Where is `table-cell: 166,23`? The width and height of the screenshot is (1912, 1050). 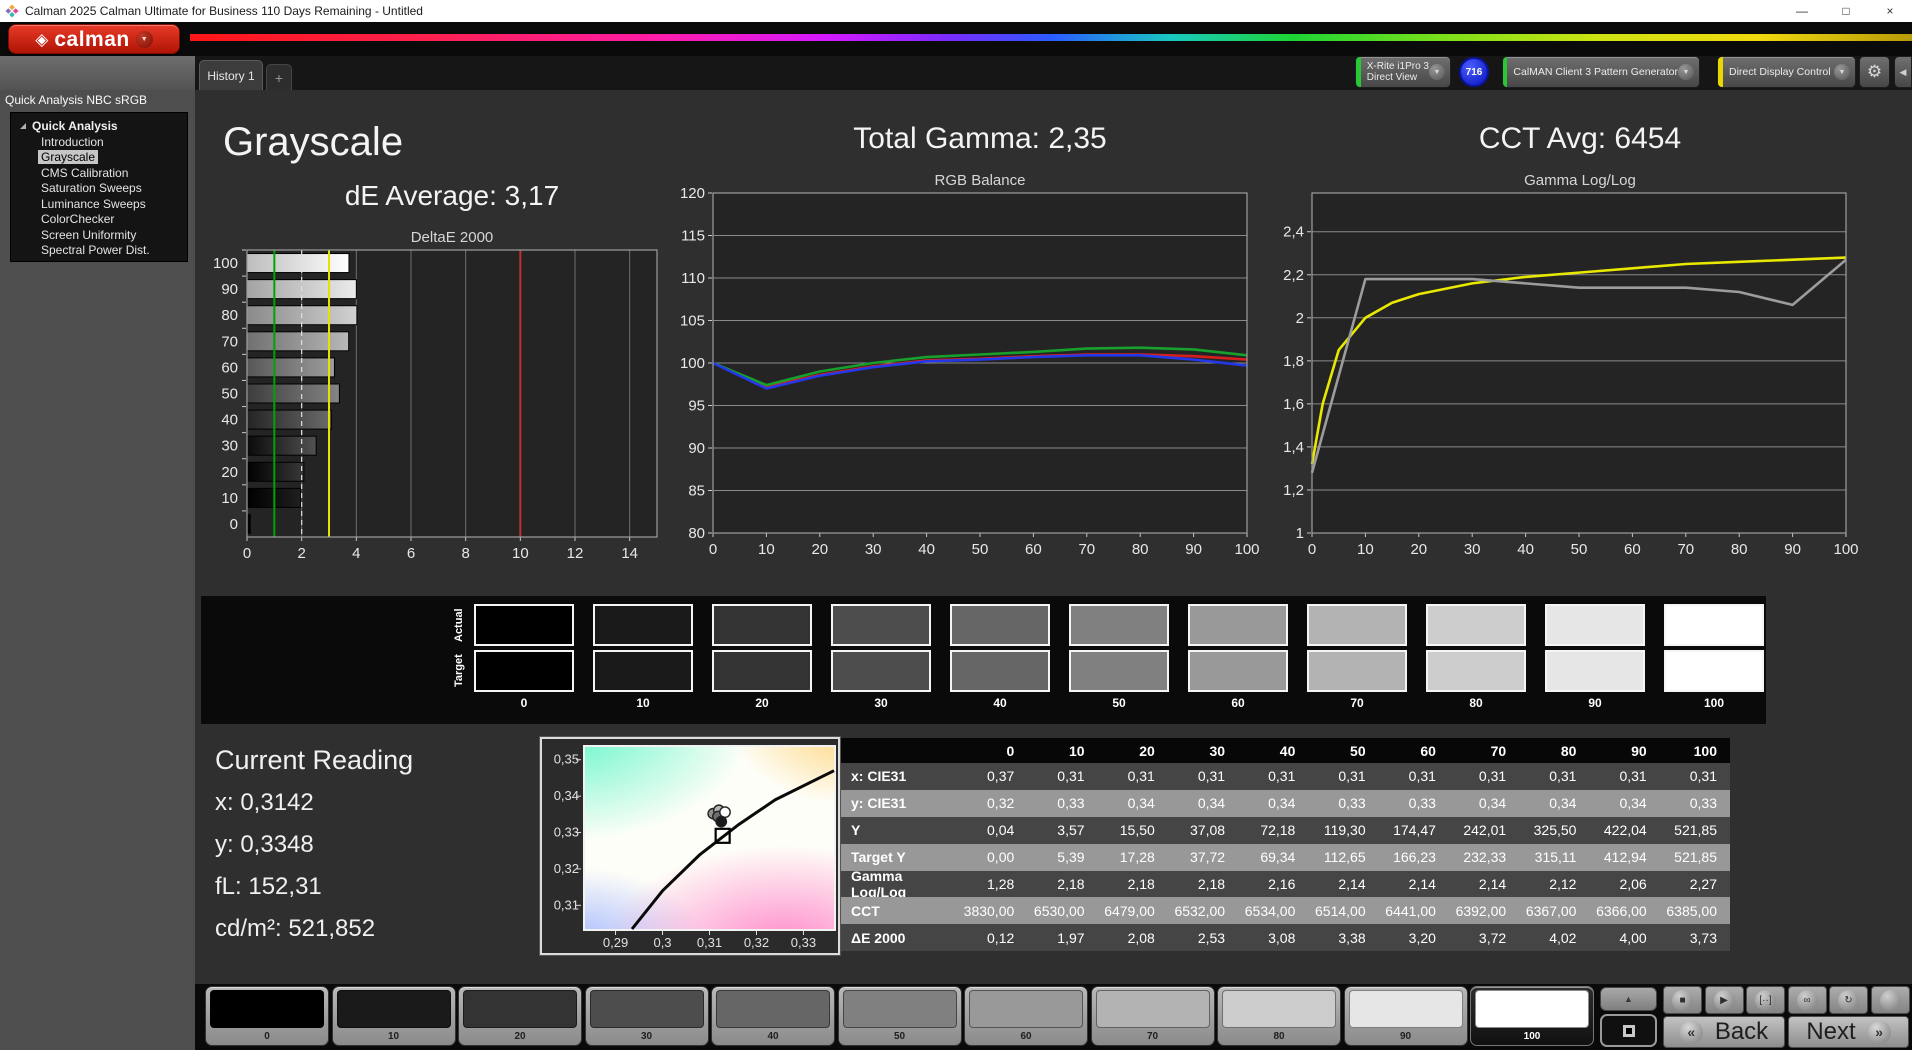
table-cell: 166,23 is located at coordinates (1413, 857).